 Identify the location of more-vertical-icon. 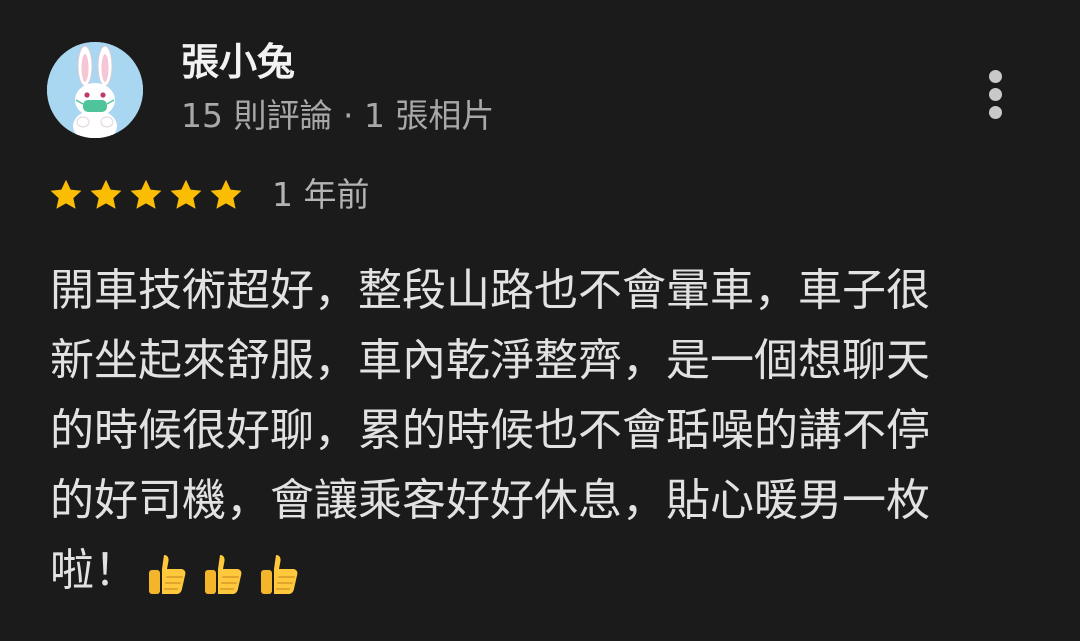
(995, 76).